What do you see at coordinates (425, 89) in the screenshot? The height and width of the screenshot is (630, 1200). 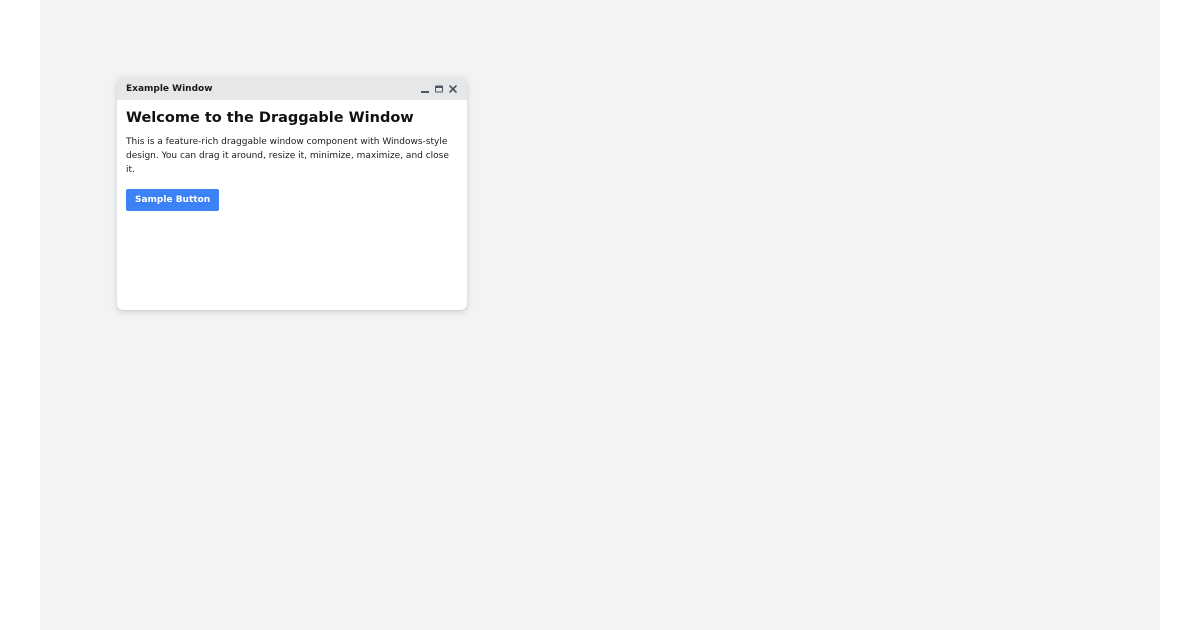 I see `minimize-icon` at bounding box center [425, 89].